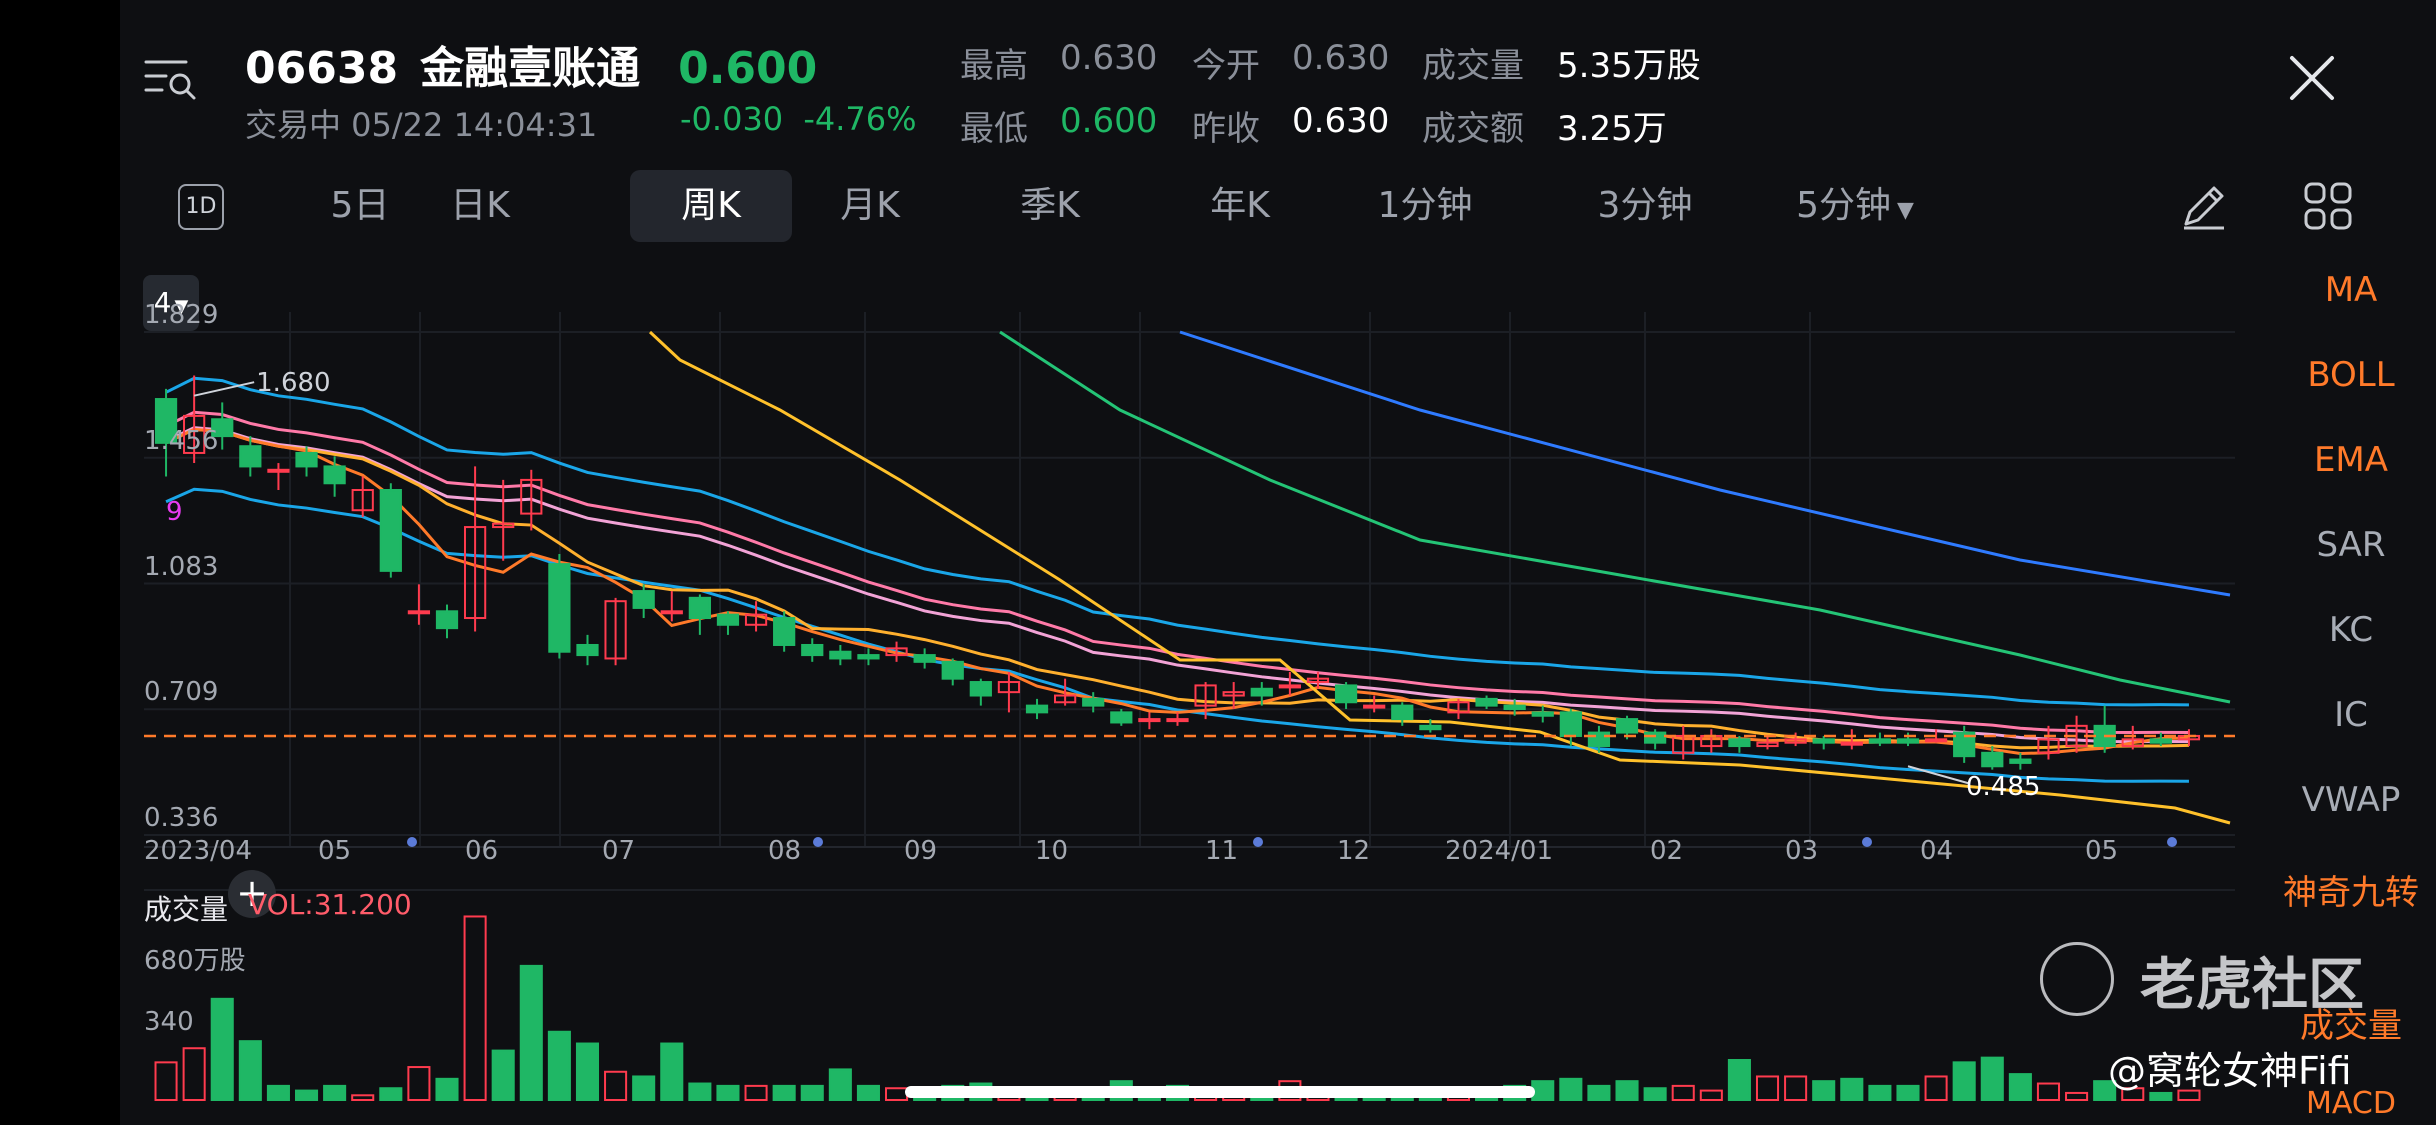  I want to click on max-price-label: 1.680, so click(293, 383).